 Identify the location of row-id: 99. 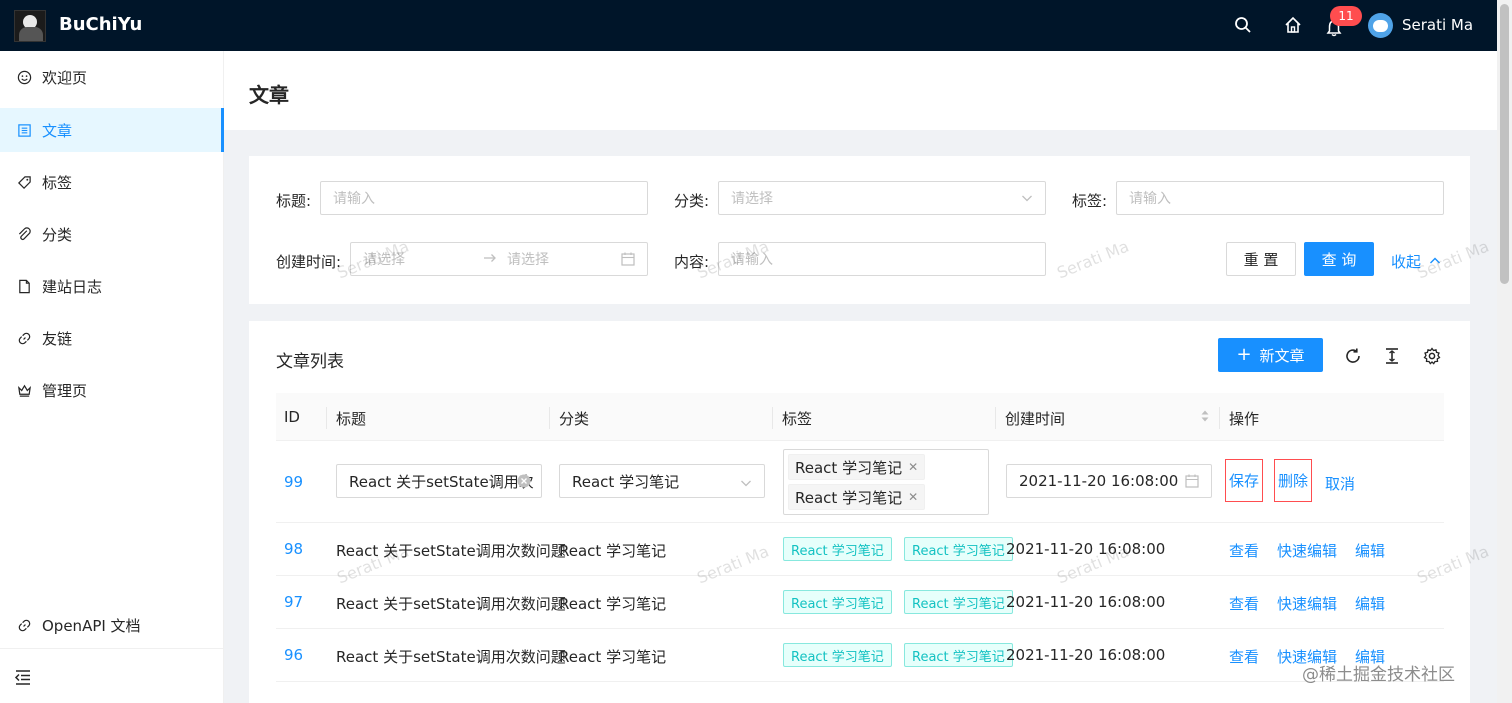
(293, 482).